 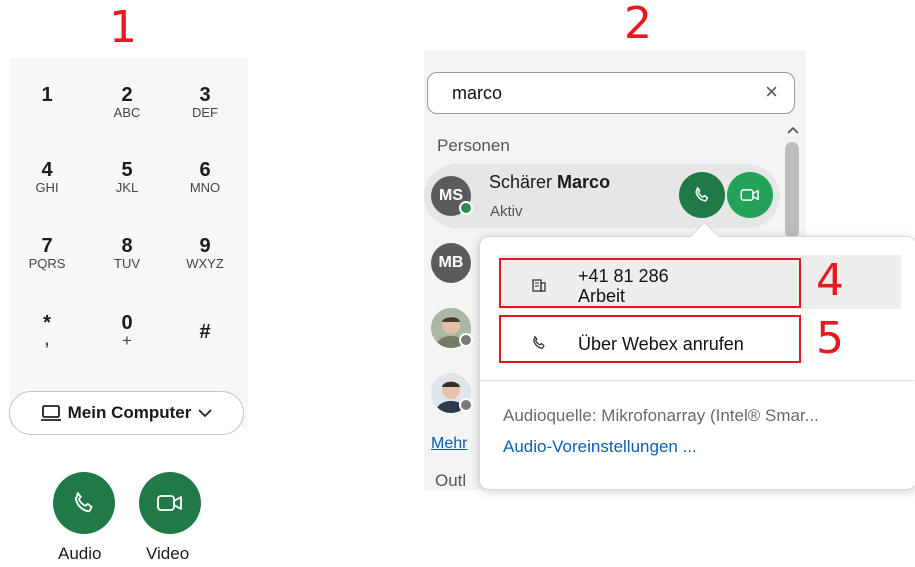 What do you see at coordinates (127, 246) in the screenshot?
I see `dial-key-digit: 8` at bounding box center [127, 246].